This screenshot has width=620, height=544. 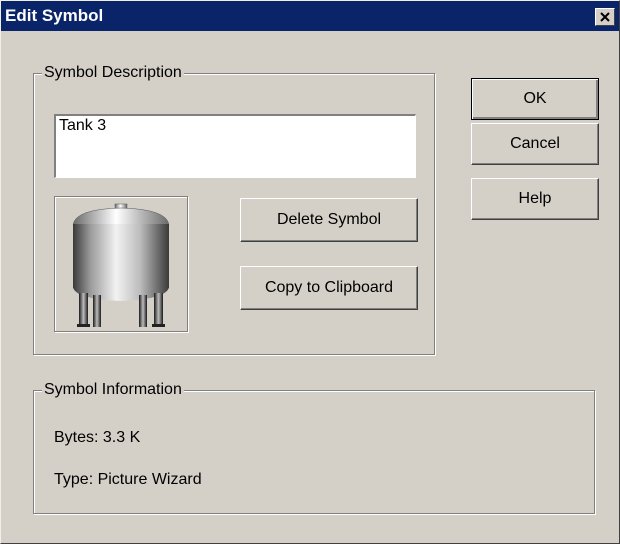 What do you see at coordinates (310, 16) in the screenshot?
I see `title-bar: Edit Symbol` at bounding box center [310, 16].